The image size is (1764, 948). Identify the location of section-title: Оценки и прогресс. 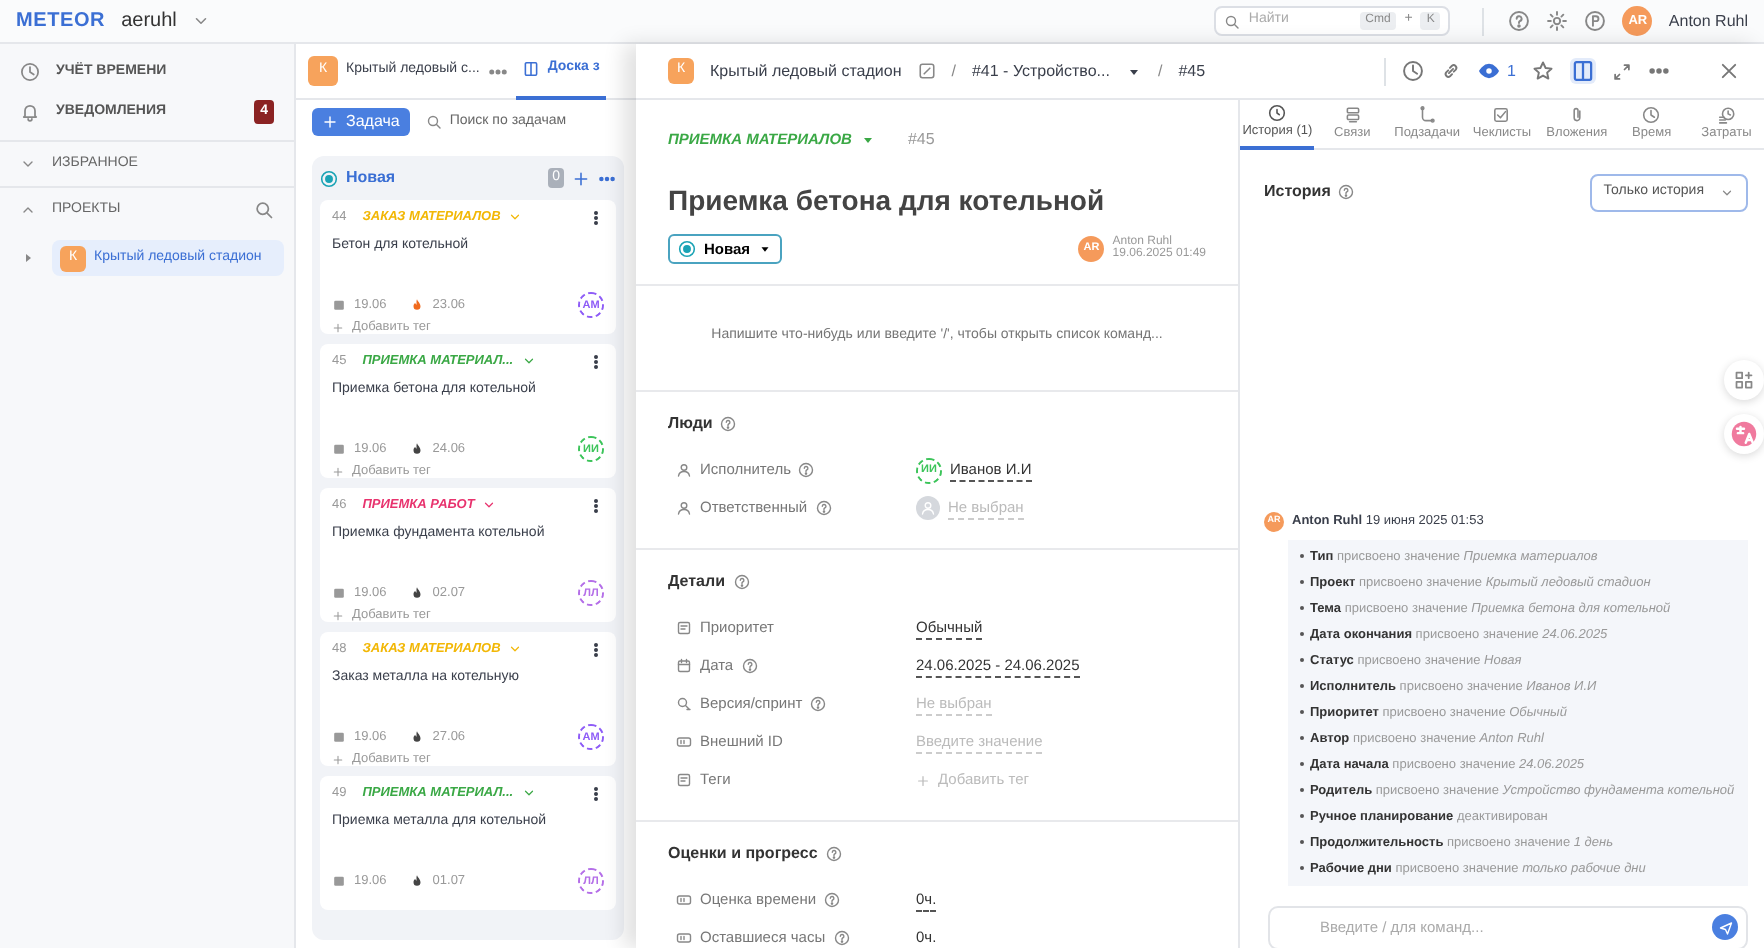
(743, 853).